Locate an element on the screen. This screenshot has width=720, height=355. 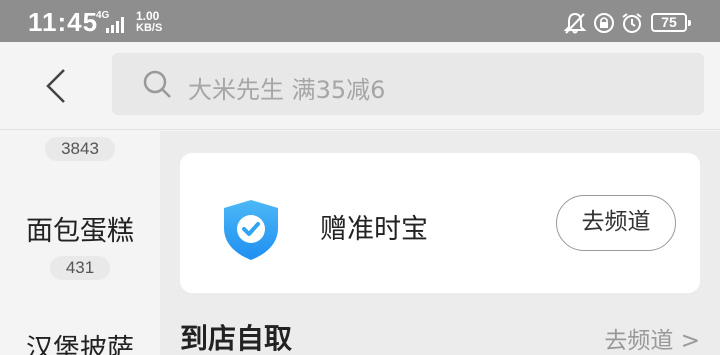
go-channel-button: 去频道 is located at coordinates (616, 223).